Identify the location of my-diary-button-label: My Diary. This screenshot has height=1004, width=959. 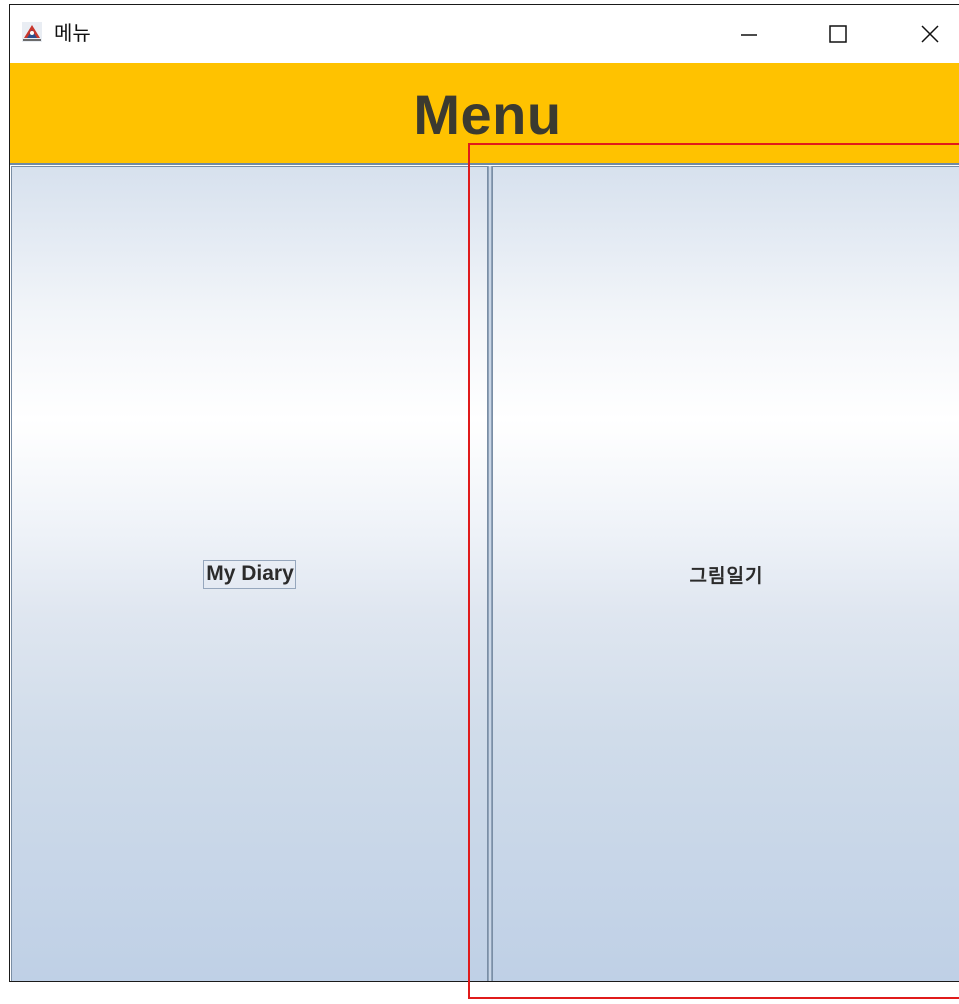
(250, 573).